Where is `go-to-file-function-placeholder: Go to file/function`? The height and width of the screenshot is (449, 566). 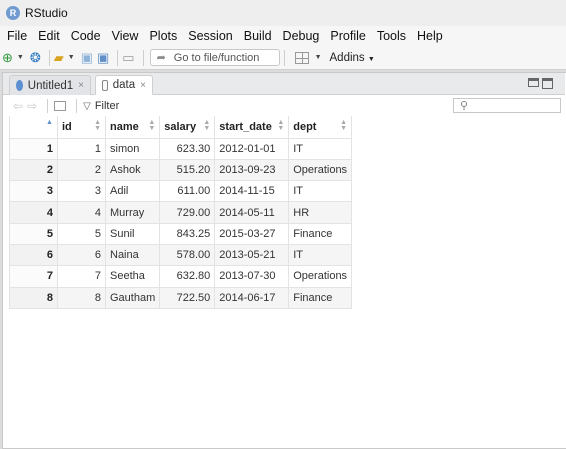 go-to-file-function-placeholder: Go to file/function is located at coordinates (216, 57).